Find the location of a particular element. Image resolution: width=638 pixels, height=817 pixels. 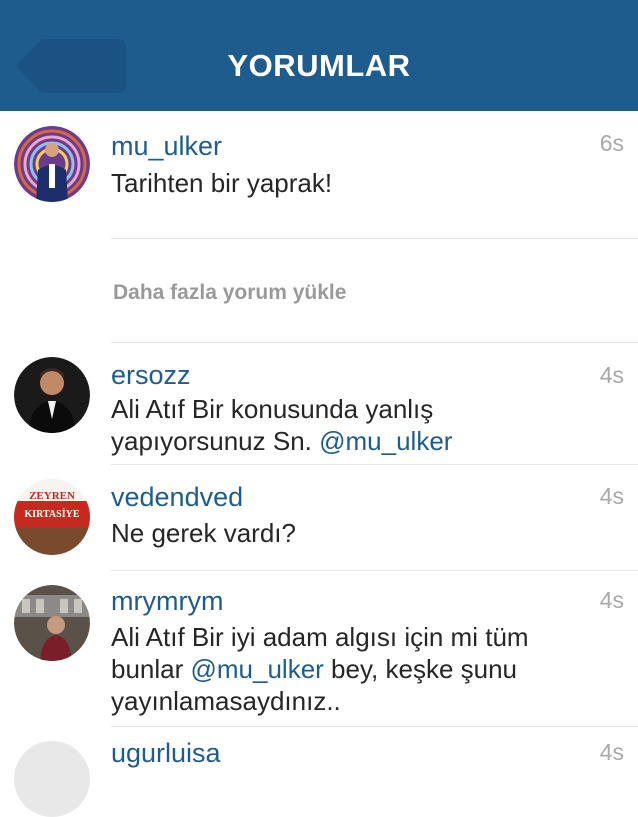

comment-timestamp: 6s is located at coordinates (611, 143).